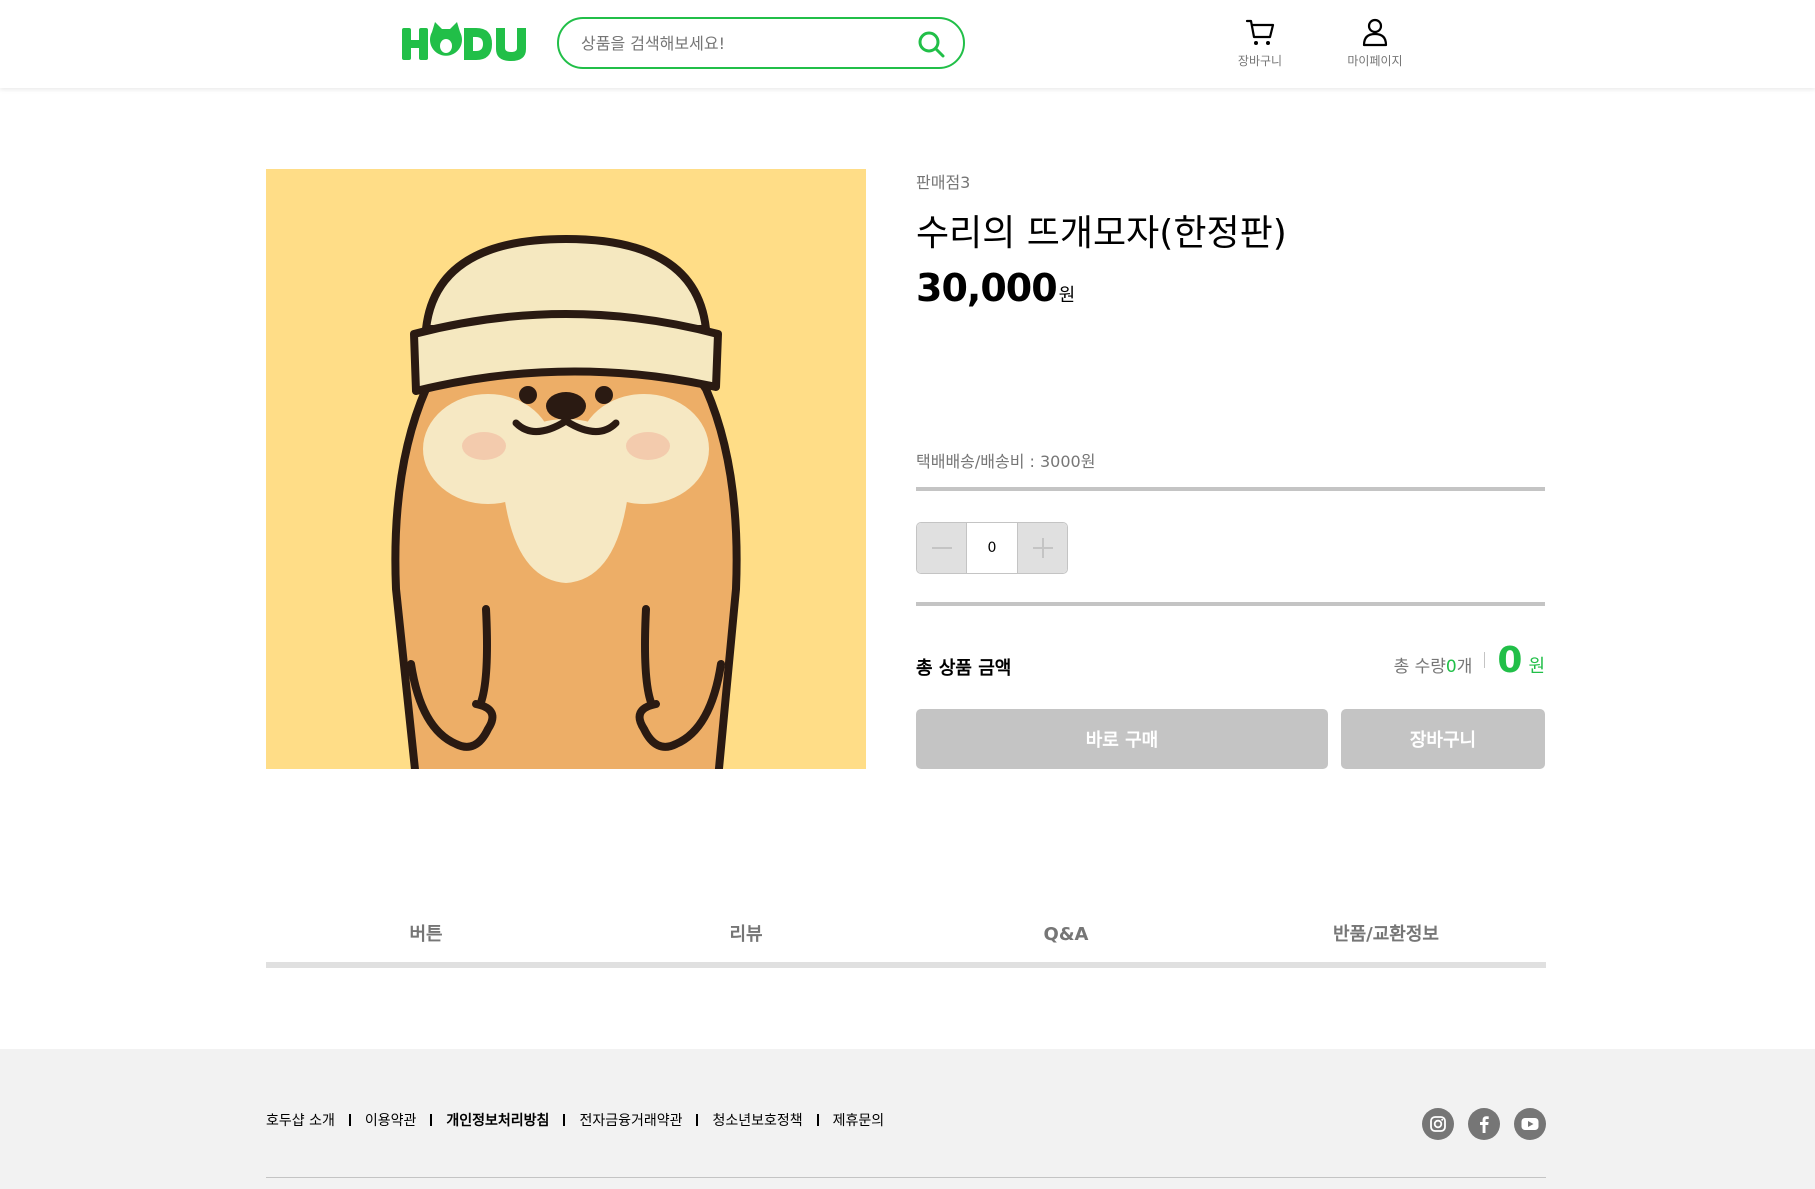 This screenshot has height=1189, width=1815. I want to click on header: 장바구니 마이페이지, so click(907, 44).